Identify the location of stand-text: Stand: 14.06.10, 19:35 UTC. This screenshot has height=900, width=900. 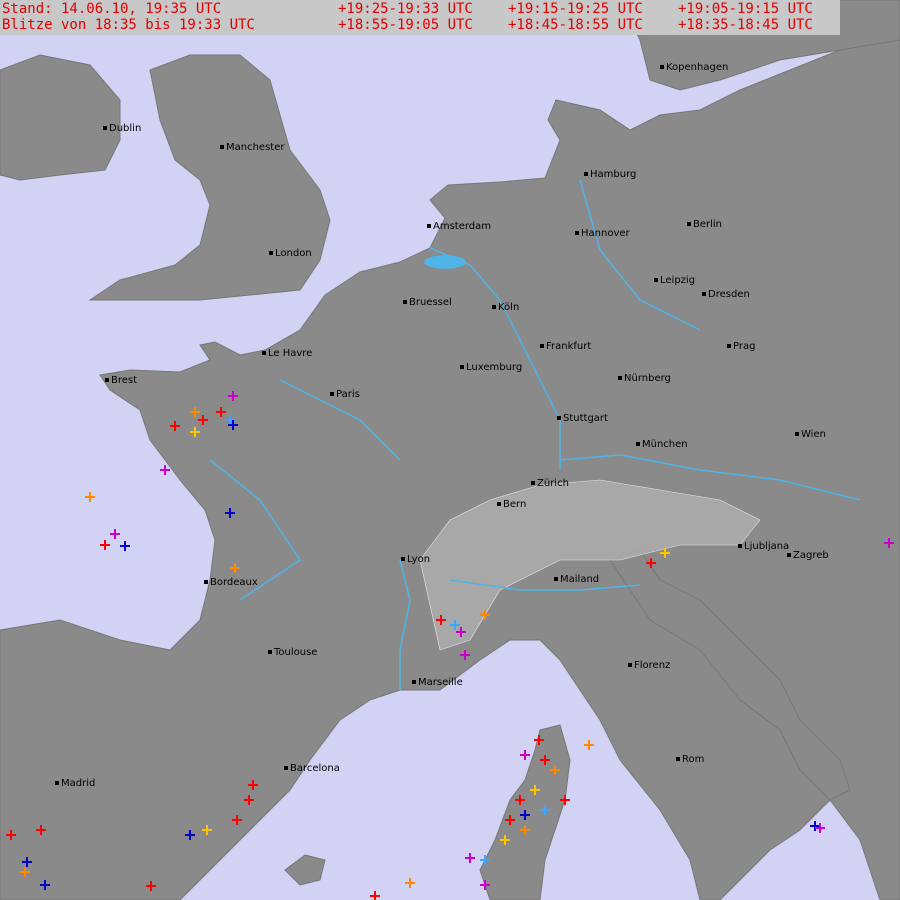
(112, 9).